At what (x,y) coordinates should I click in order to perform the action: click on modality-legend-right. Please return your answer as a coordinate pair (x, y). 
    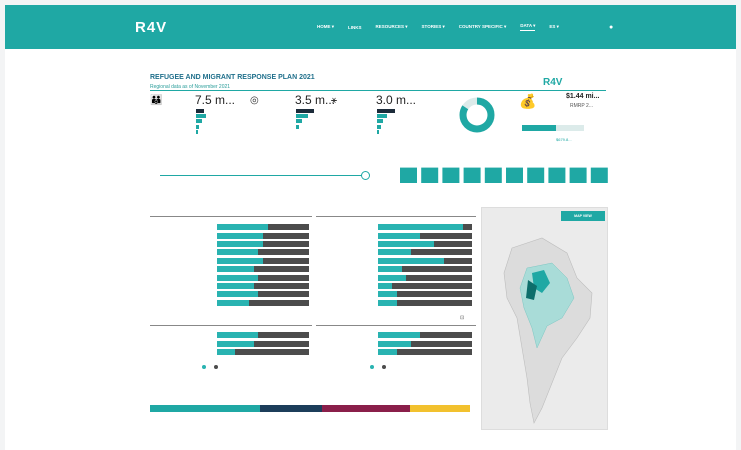
    Looking at the image, I should click on (379, 367).